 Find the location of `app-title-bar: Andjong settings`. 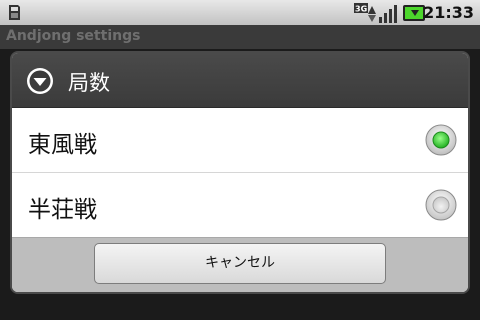

app-title-bar: Andjong settings is located at coordinates (240, 37).